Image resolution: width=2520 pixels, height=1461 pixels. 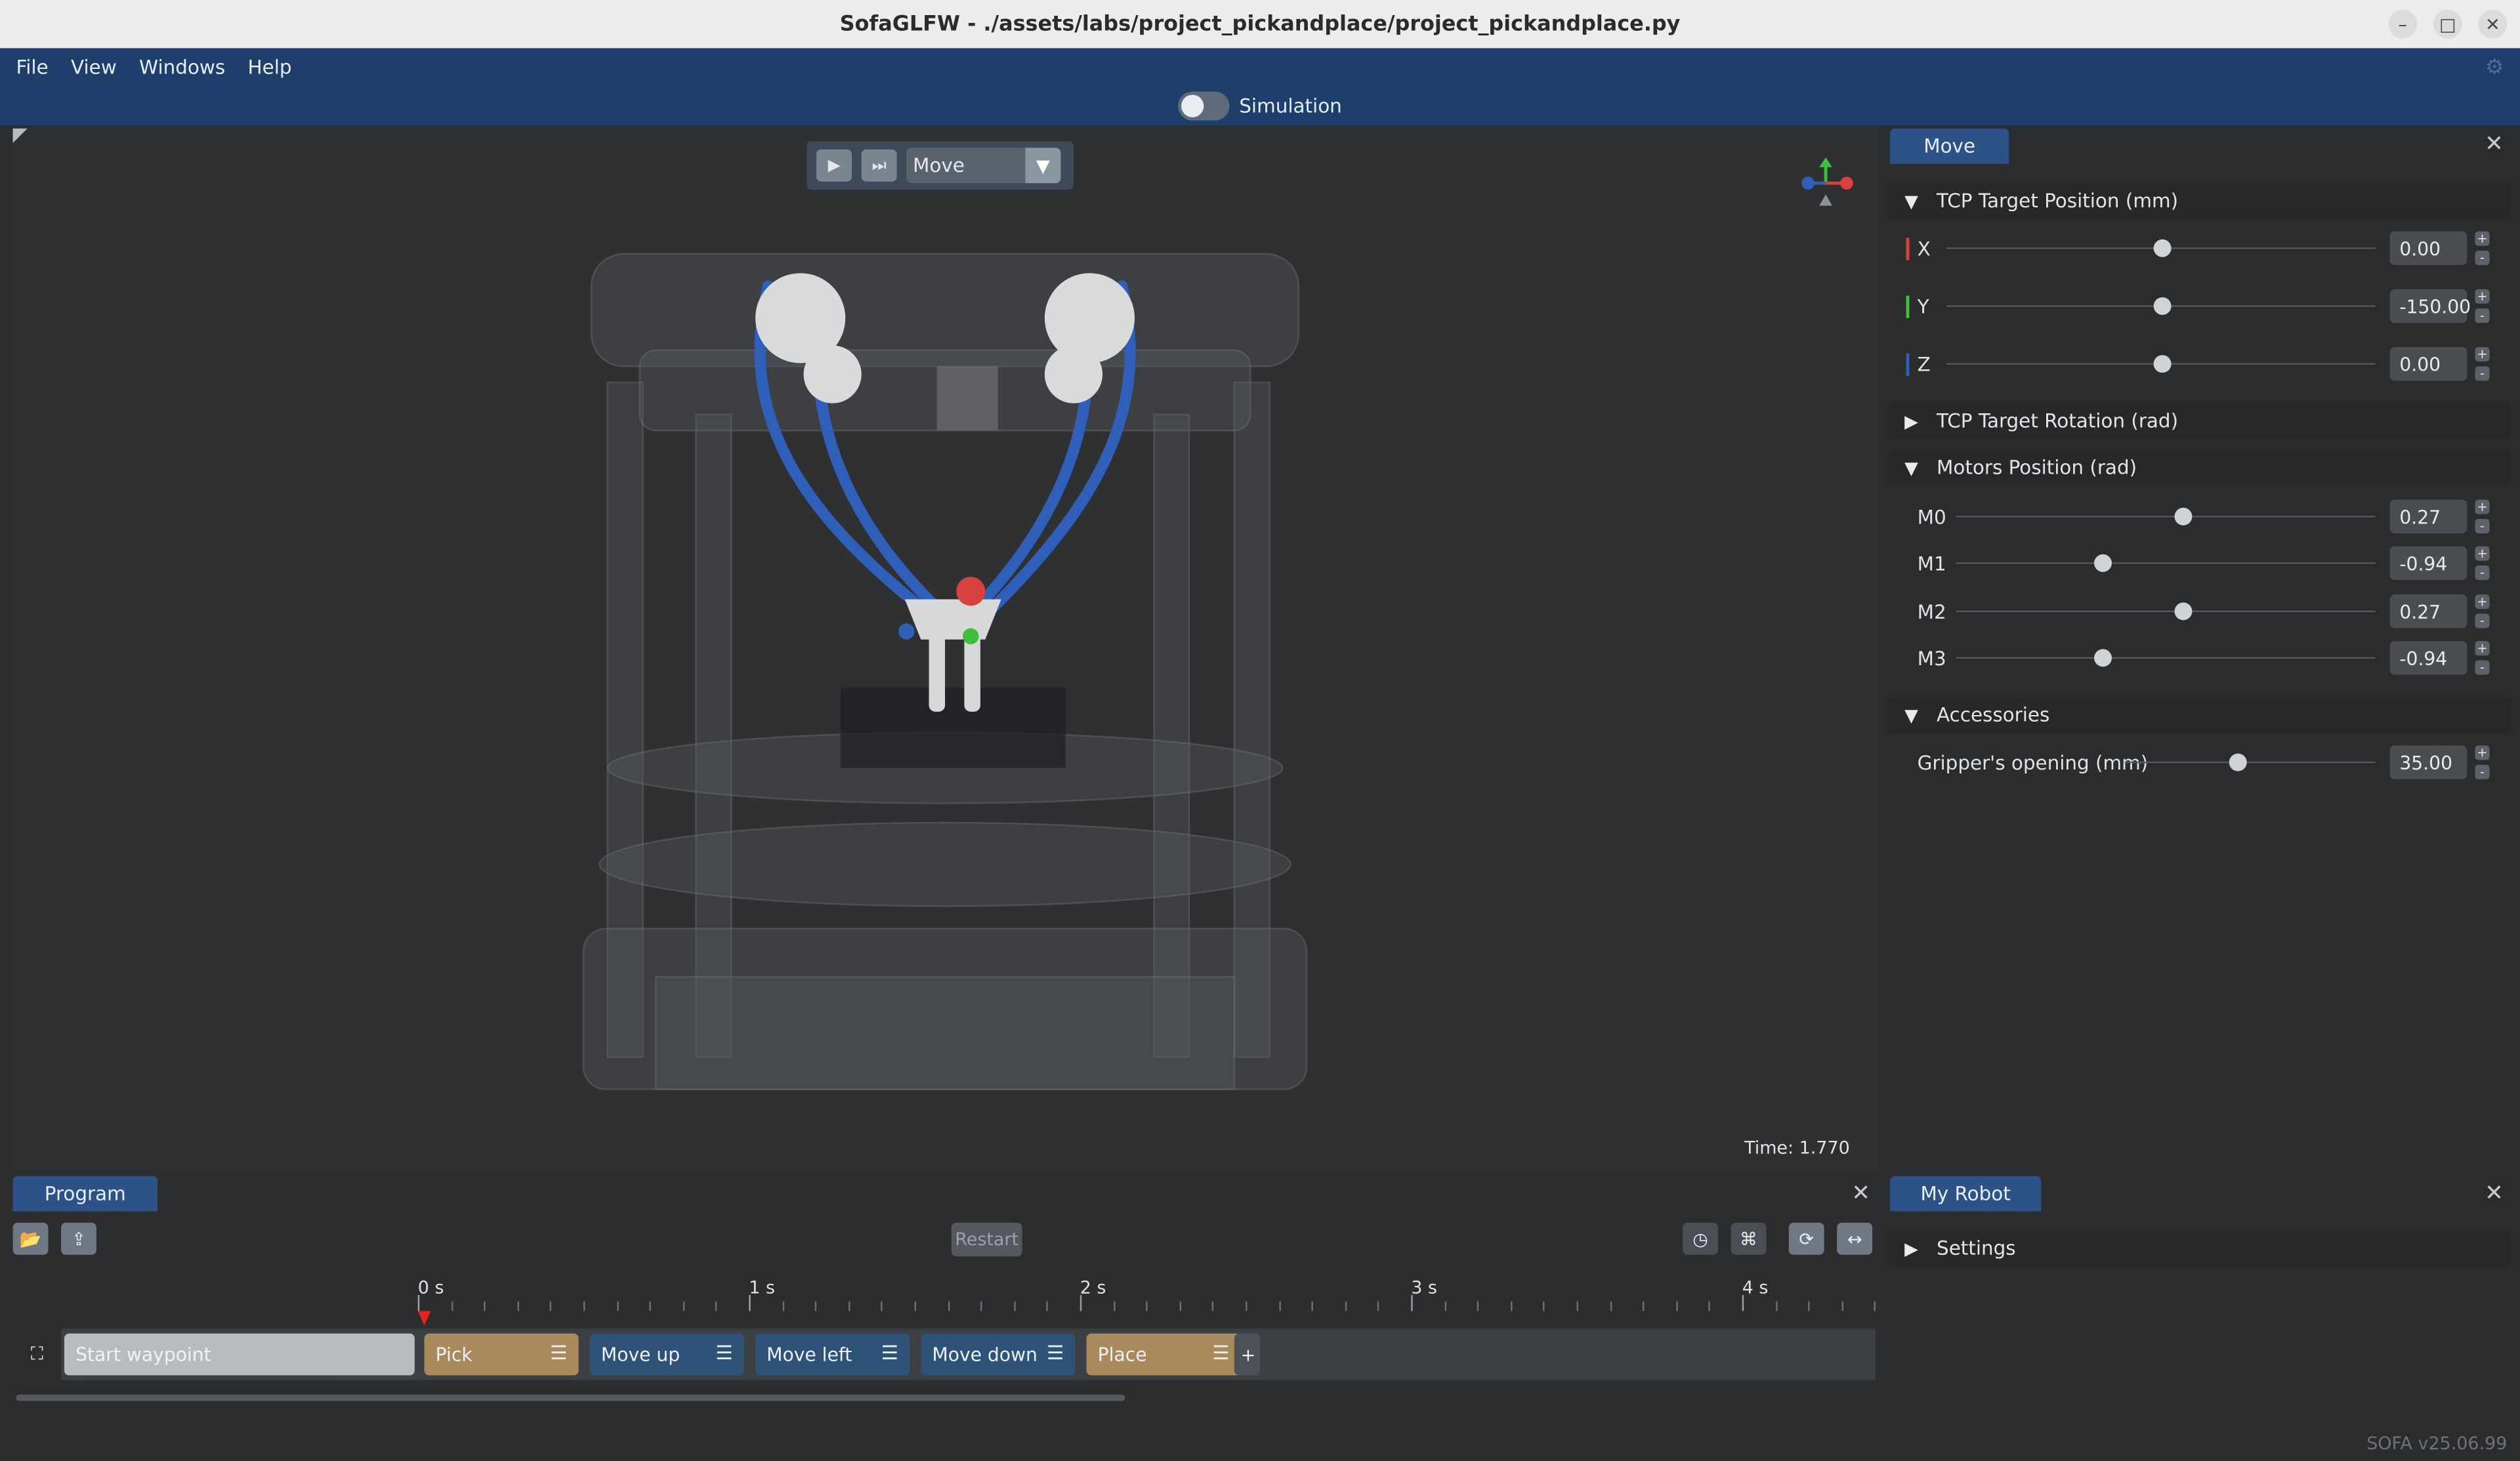 What do you see at coordinates (182, 67) in the screenshot?
I see `menu-windows: Windows` at bounding box center [182, 67].